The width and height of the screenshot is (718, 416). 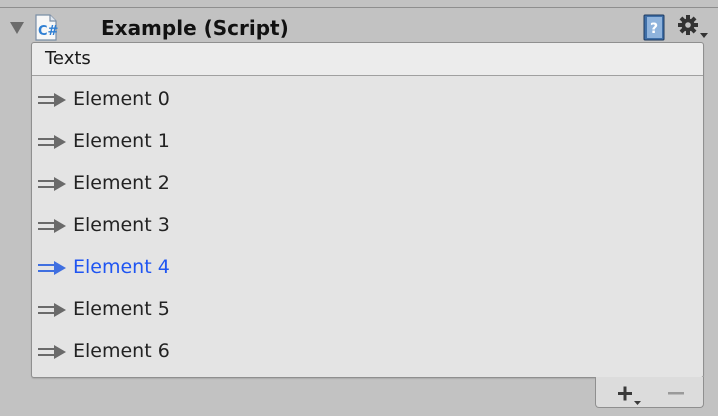 What do you see at coordinates (367, 268) in the screenshot?
I see `list-item-selected: Element 4` at bounding box center [367, 268].